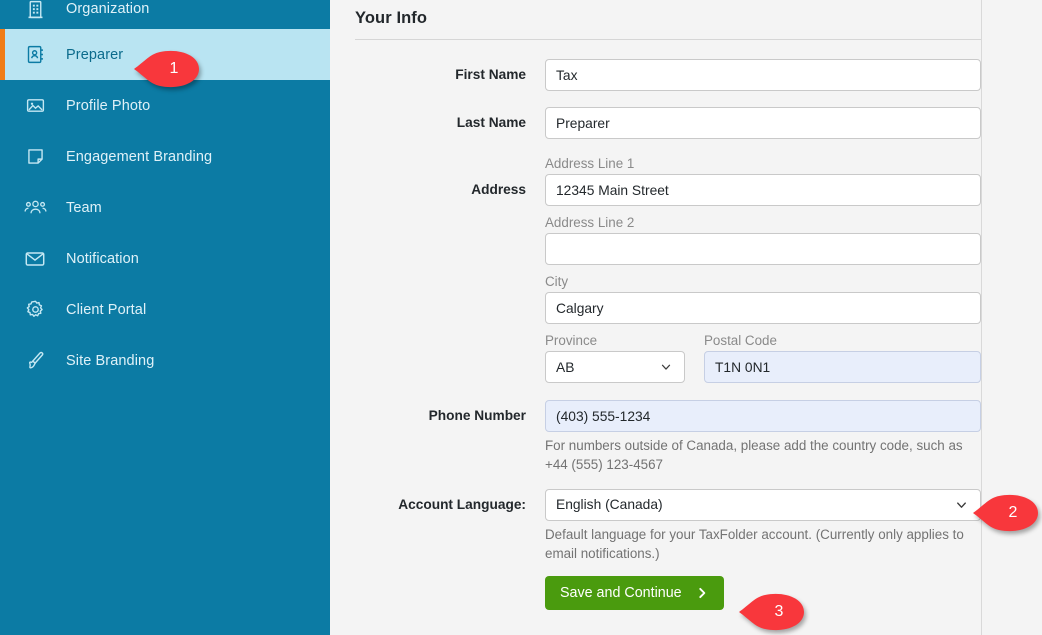 The height and width of the screenshot is (635, 1042). Describe the element at coordinates (35, 208) in the screenshot. I see `people-icon` at that location.